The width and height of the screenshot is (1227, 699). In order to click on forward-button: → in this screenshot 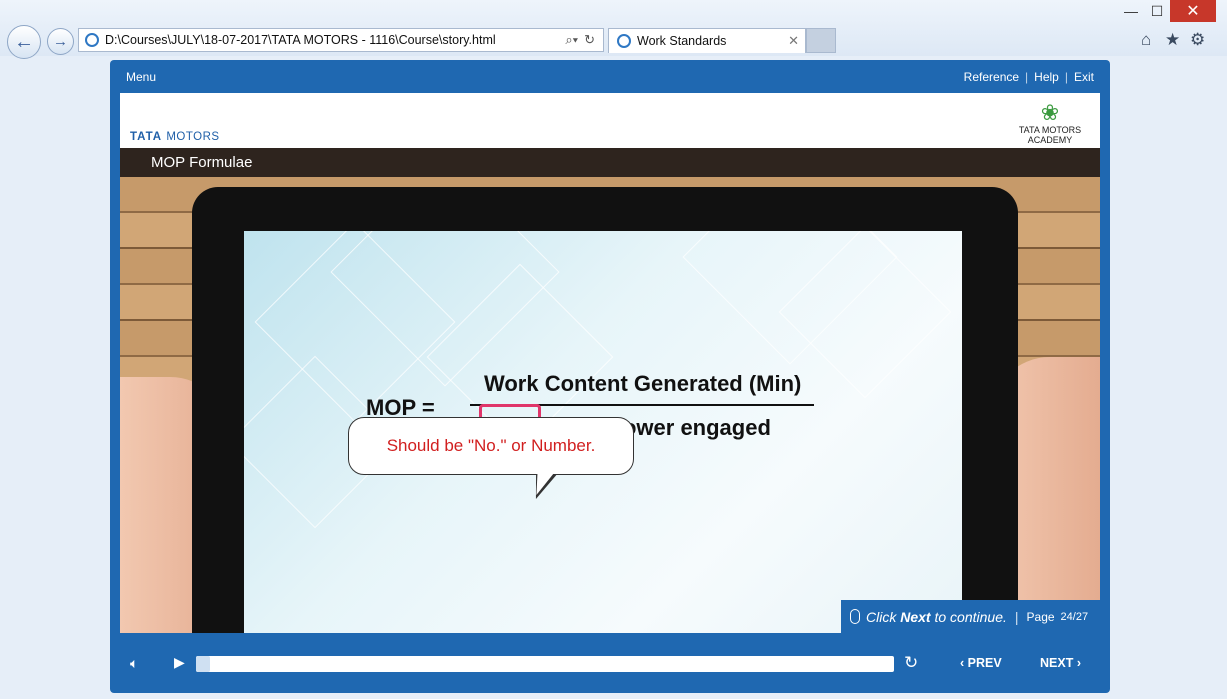, I will do `click(60, 41)`.